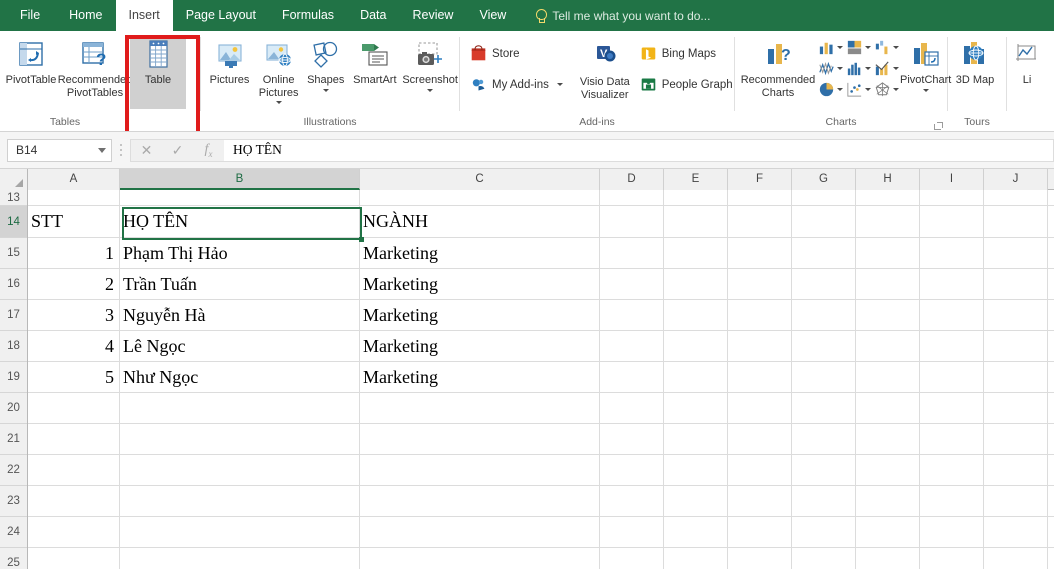 The width and height of the screenshot is (1054, 569). What do you see at coordinates (13, 253) in the screenshot?
I see `row-header-15: 15` at bounding box center [13, 253].